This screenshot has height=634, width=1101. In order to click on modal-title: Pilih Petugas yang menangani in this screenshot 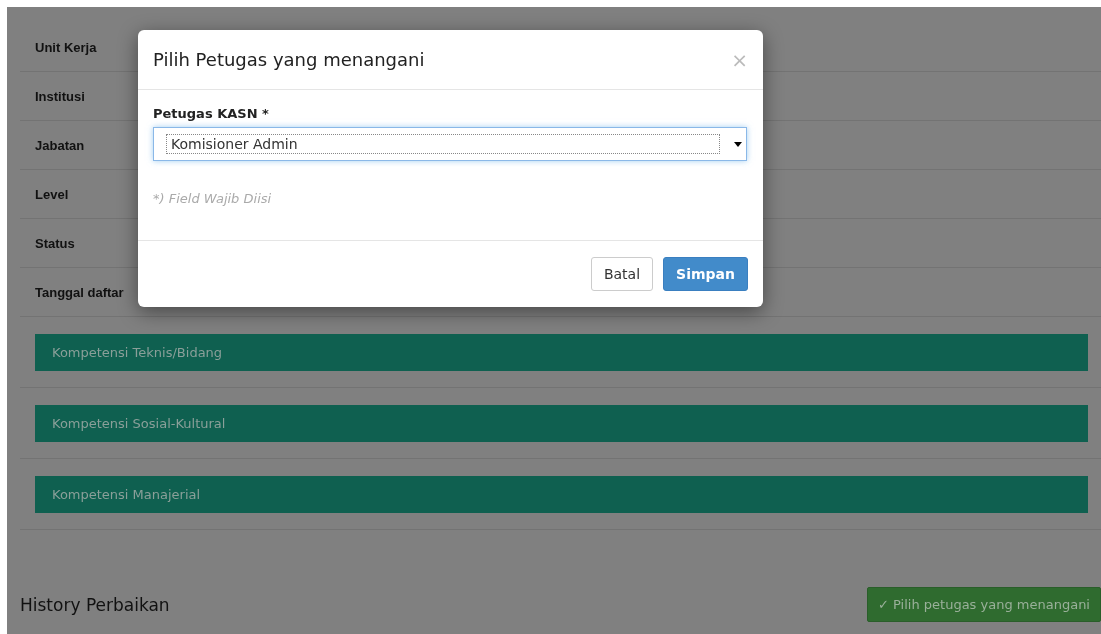, I will do `click(289, 59)`.